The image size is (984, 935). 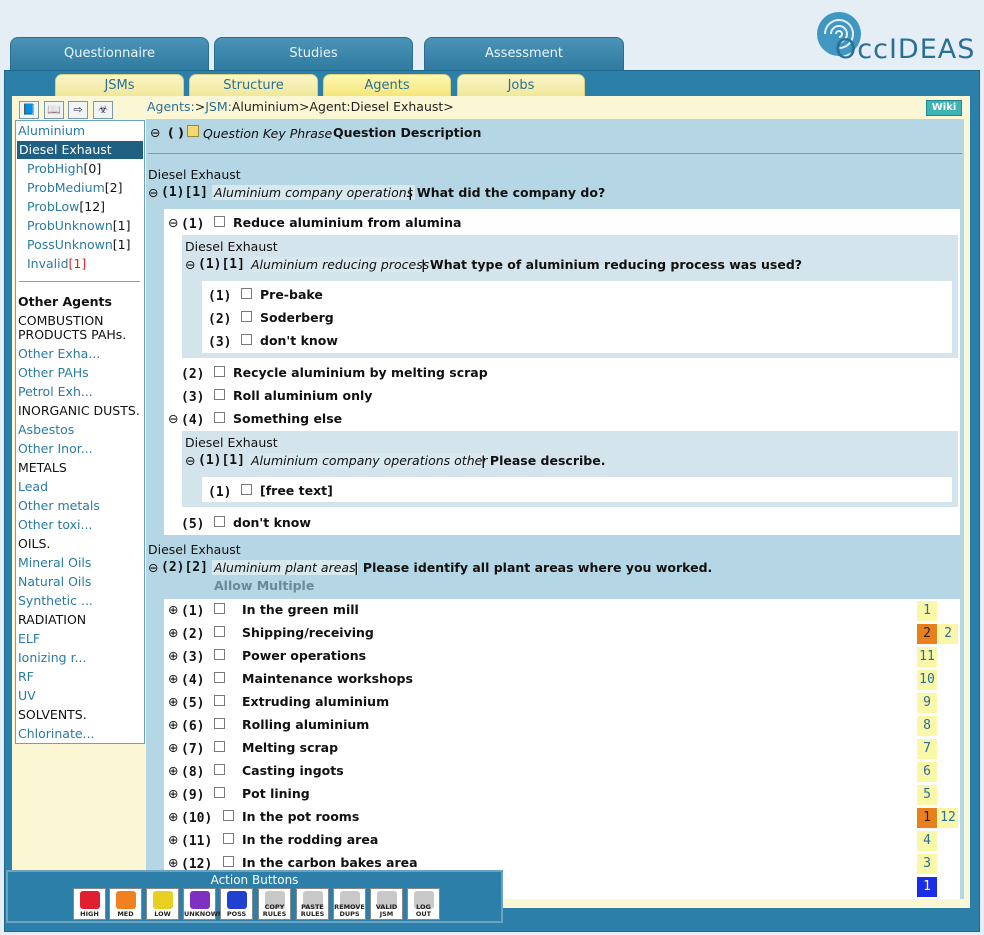 What do you see at coordinates (423, 904) in the screenshot?
I see `action-button-log-out: LOG OUT` at bounding box center [423, 904].